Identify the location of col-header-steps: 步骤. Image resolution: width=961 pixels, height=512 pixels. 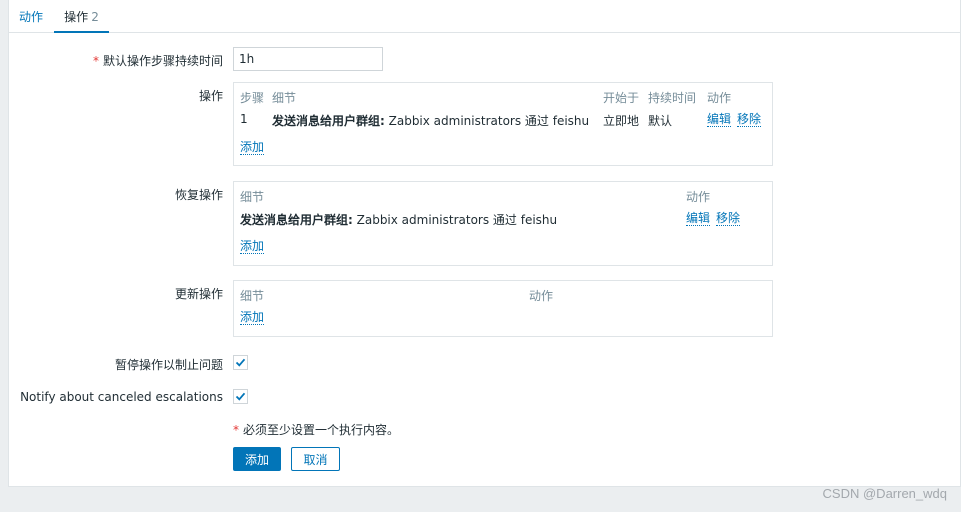
(252, 98).